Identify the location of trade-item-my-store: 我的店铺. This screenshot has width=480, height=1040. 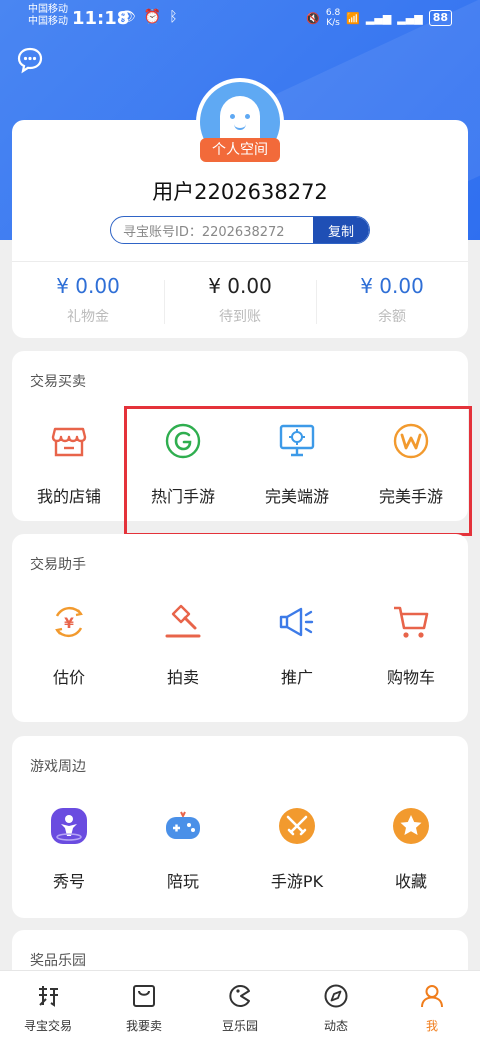
(69, 464).